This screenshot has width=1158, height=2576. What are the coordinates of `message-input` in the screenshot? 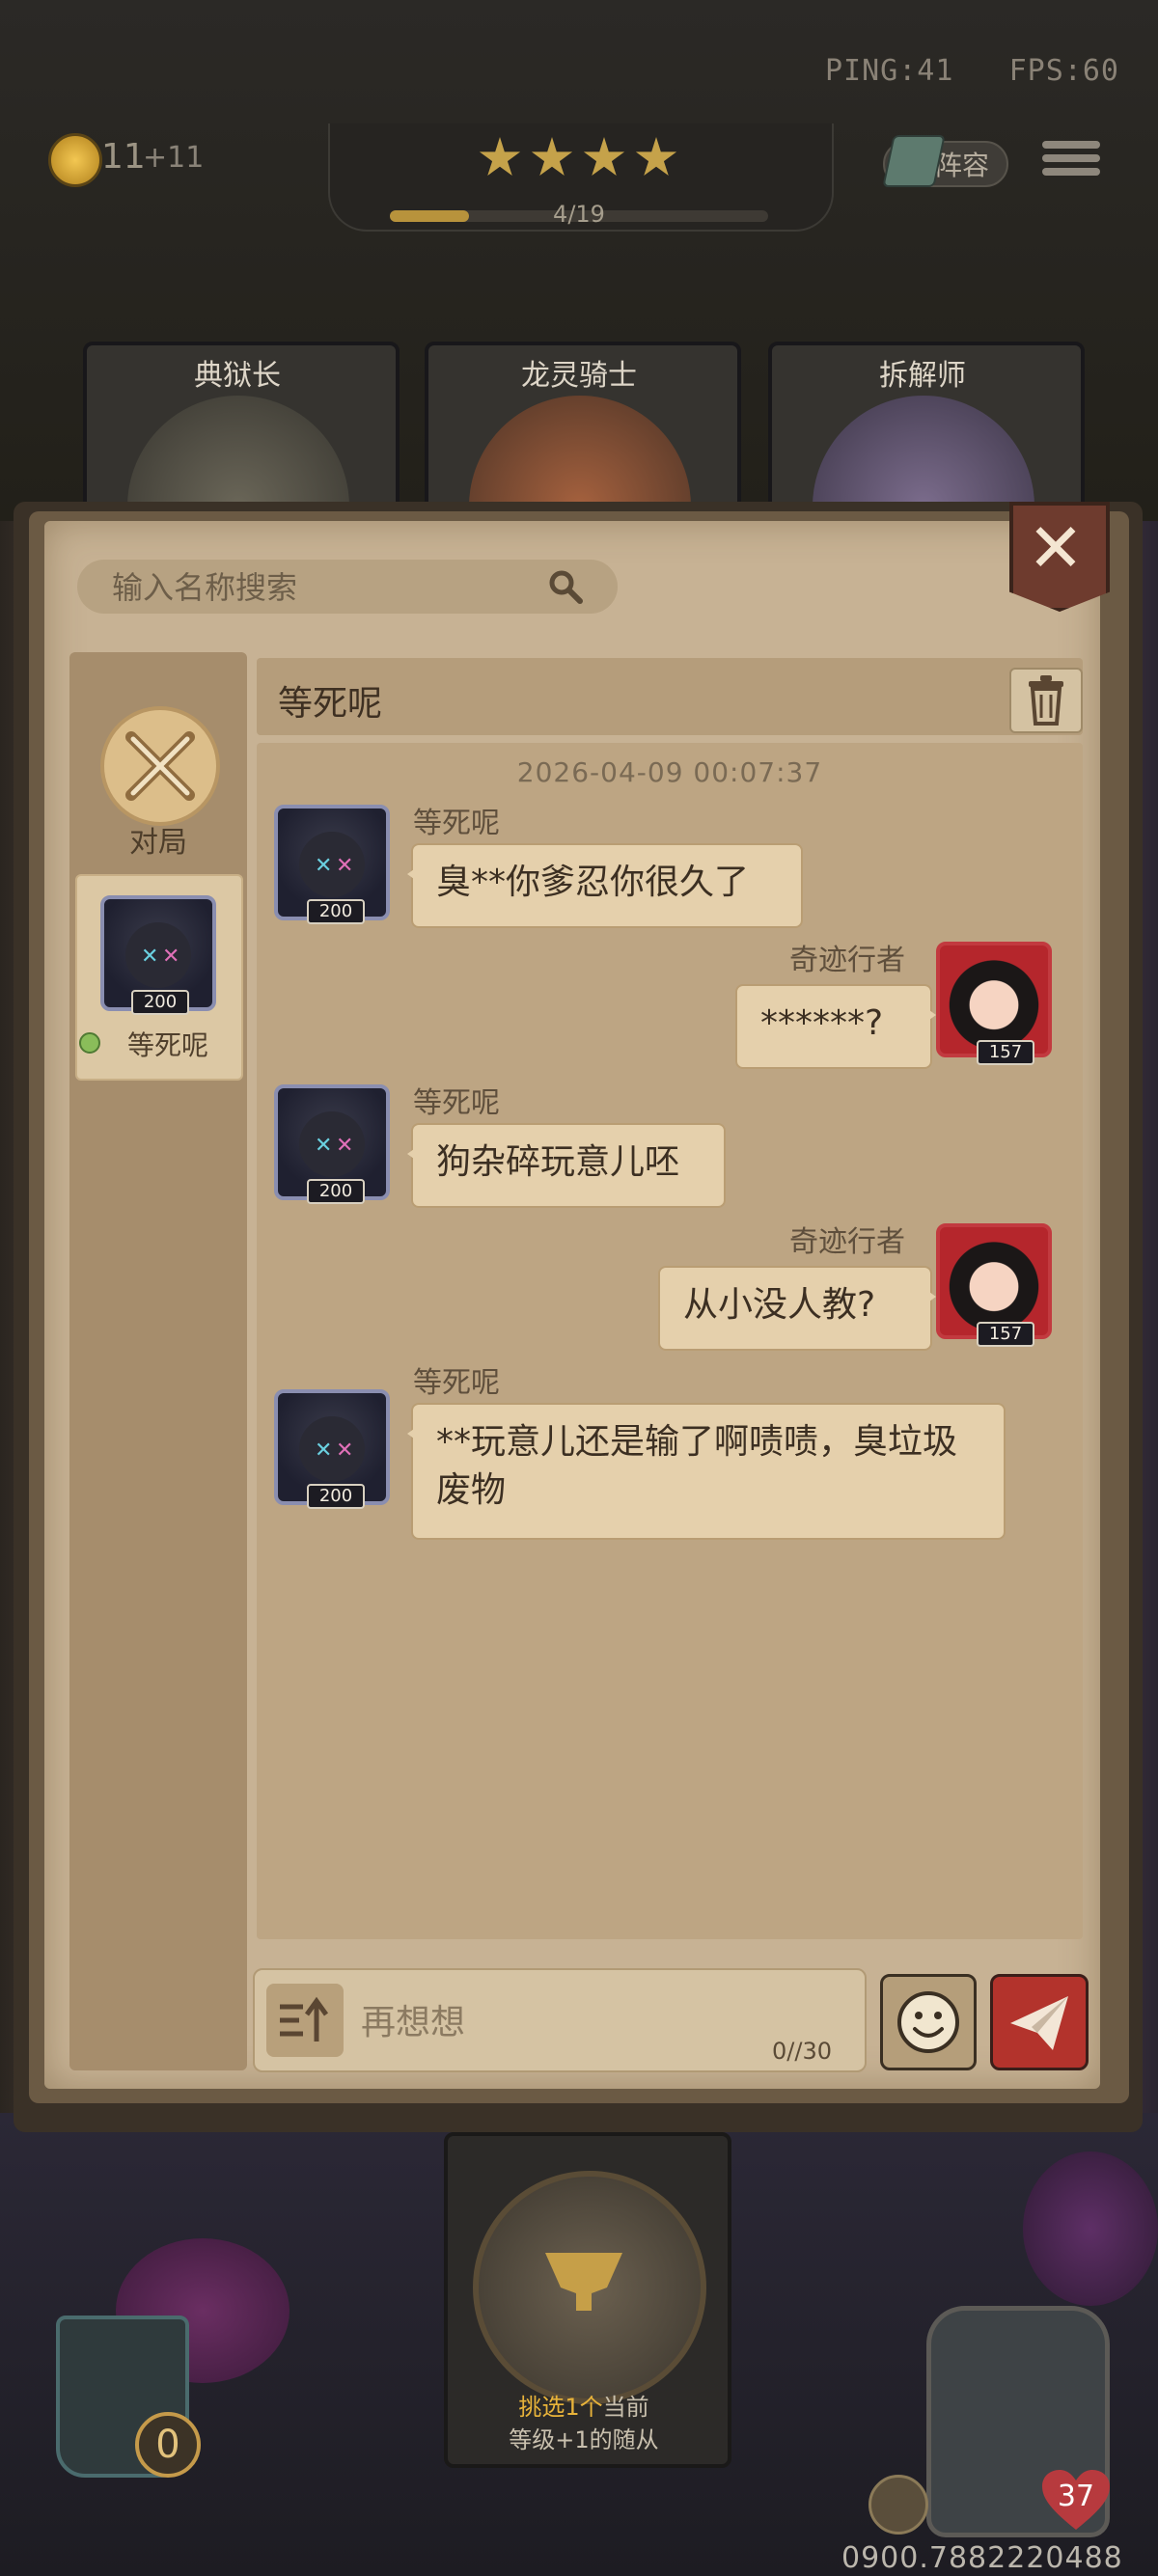 It's located at (554, 2022).